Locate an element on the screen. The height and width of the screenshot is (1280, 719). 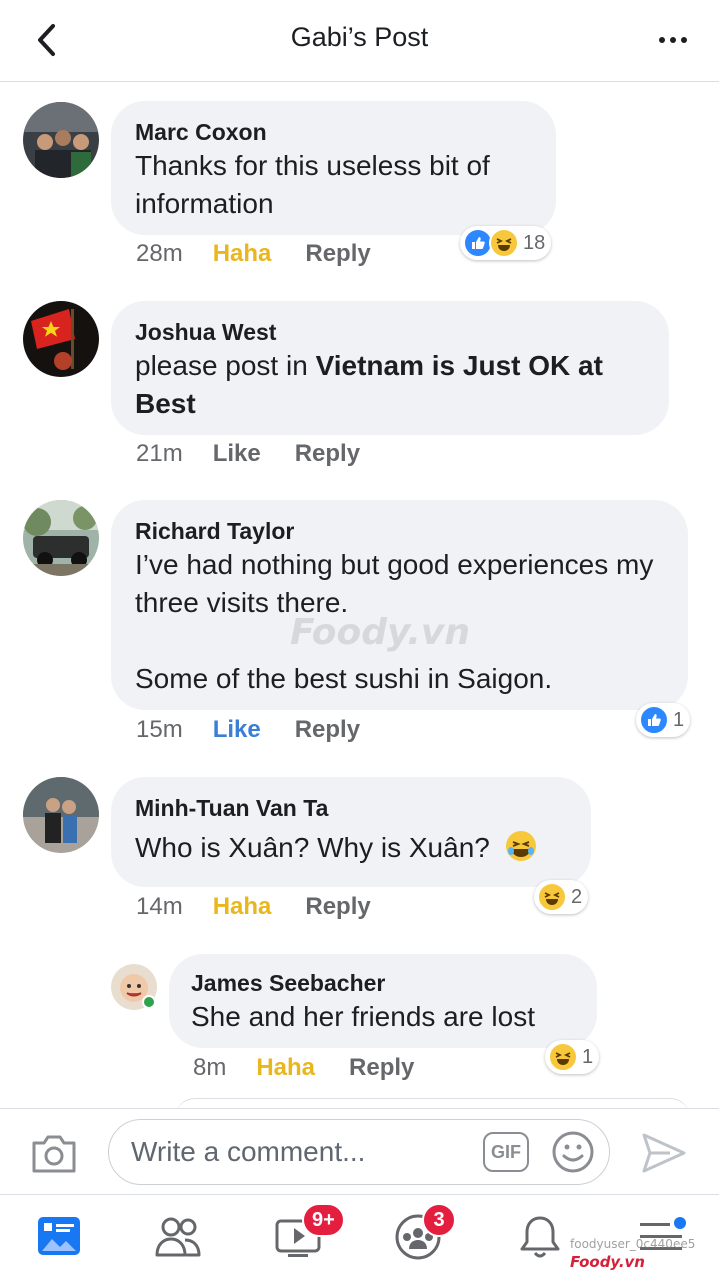
friends-icon is located at coordinates (178, 1237).